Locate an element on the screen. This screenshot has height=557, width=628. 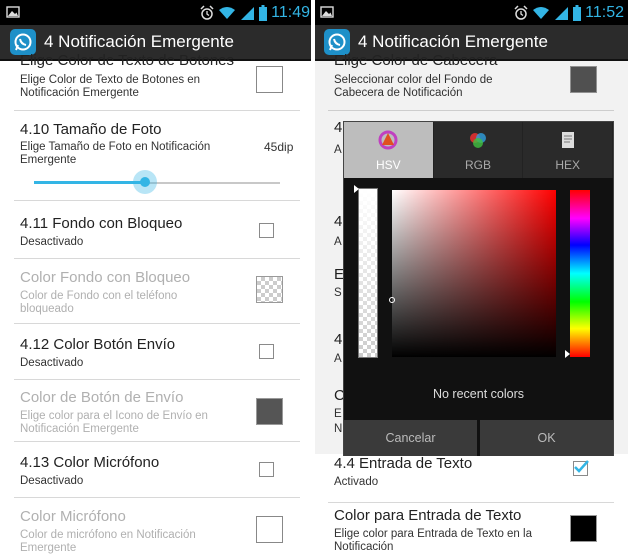
checkbox-checked is located at coordinates (581, 468).